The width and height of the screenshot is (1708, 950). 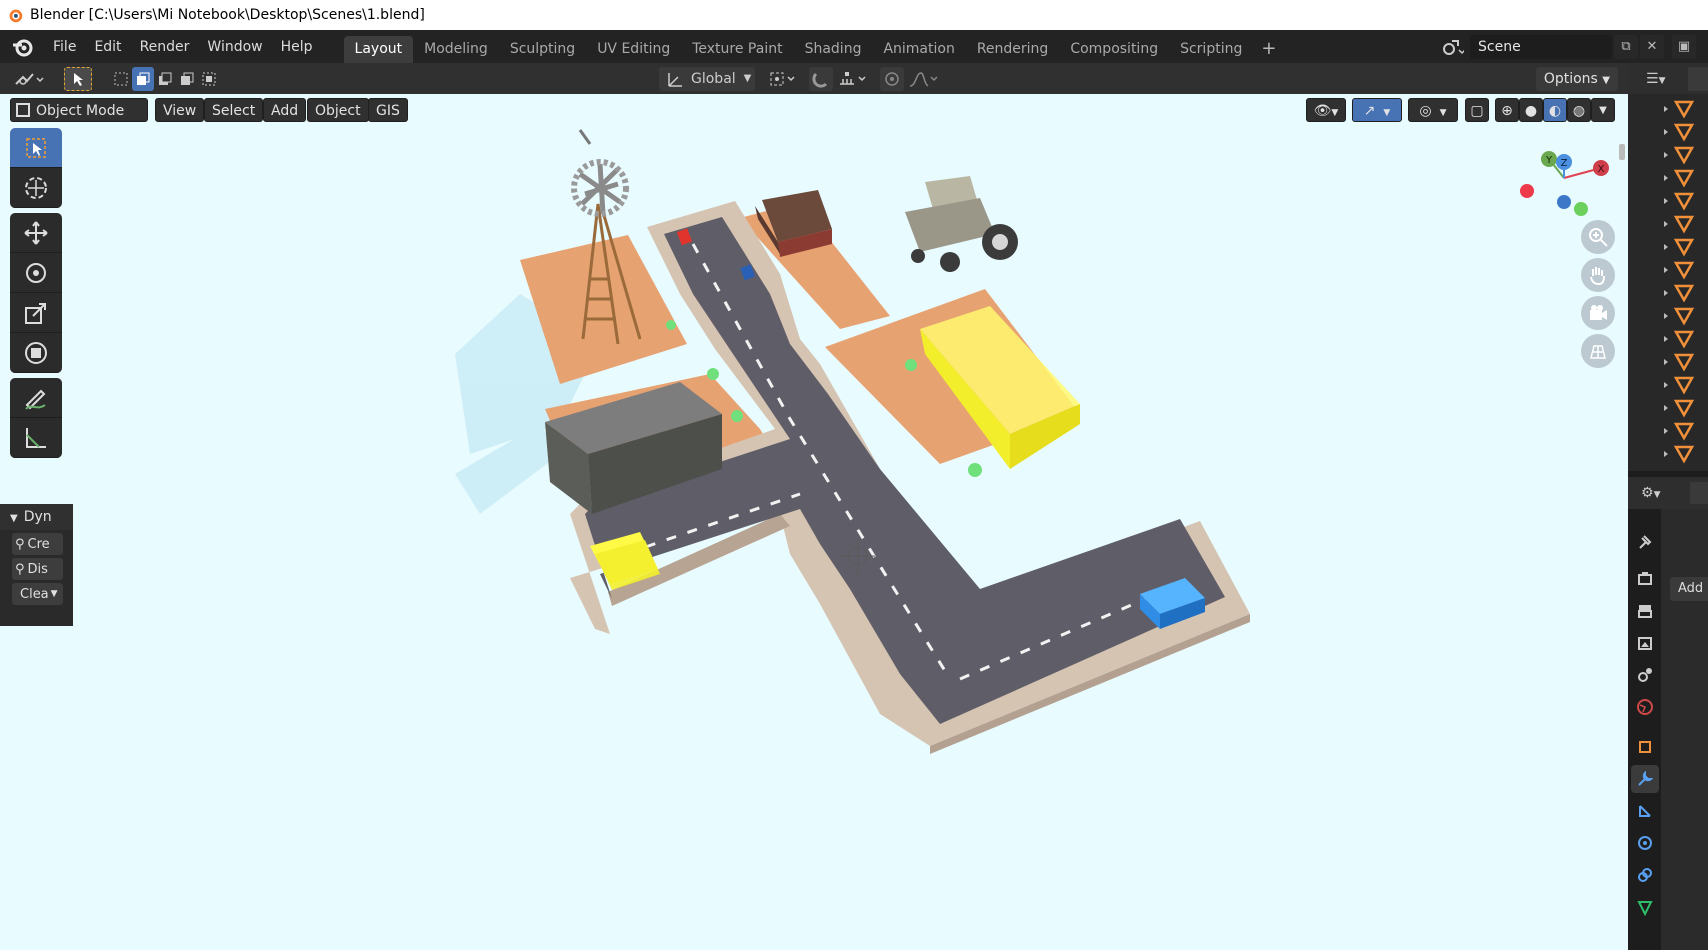 I want to click on add-modifier-button: Add, so click(x=1689, y=589).